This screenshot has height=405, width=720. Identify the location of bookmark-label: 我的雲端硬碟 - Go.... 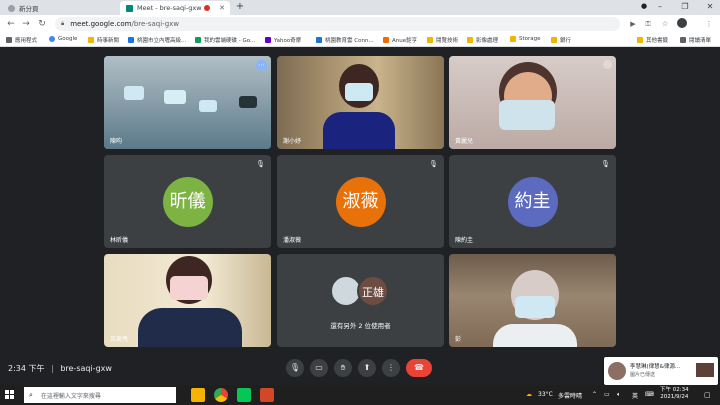
(230, 41).